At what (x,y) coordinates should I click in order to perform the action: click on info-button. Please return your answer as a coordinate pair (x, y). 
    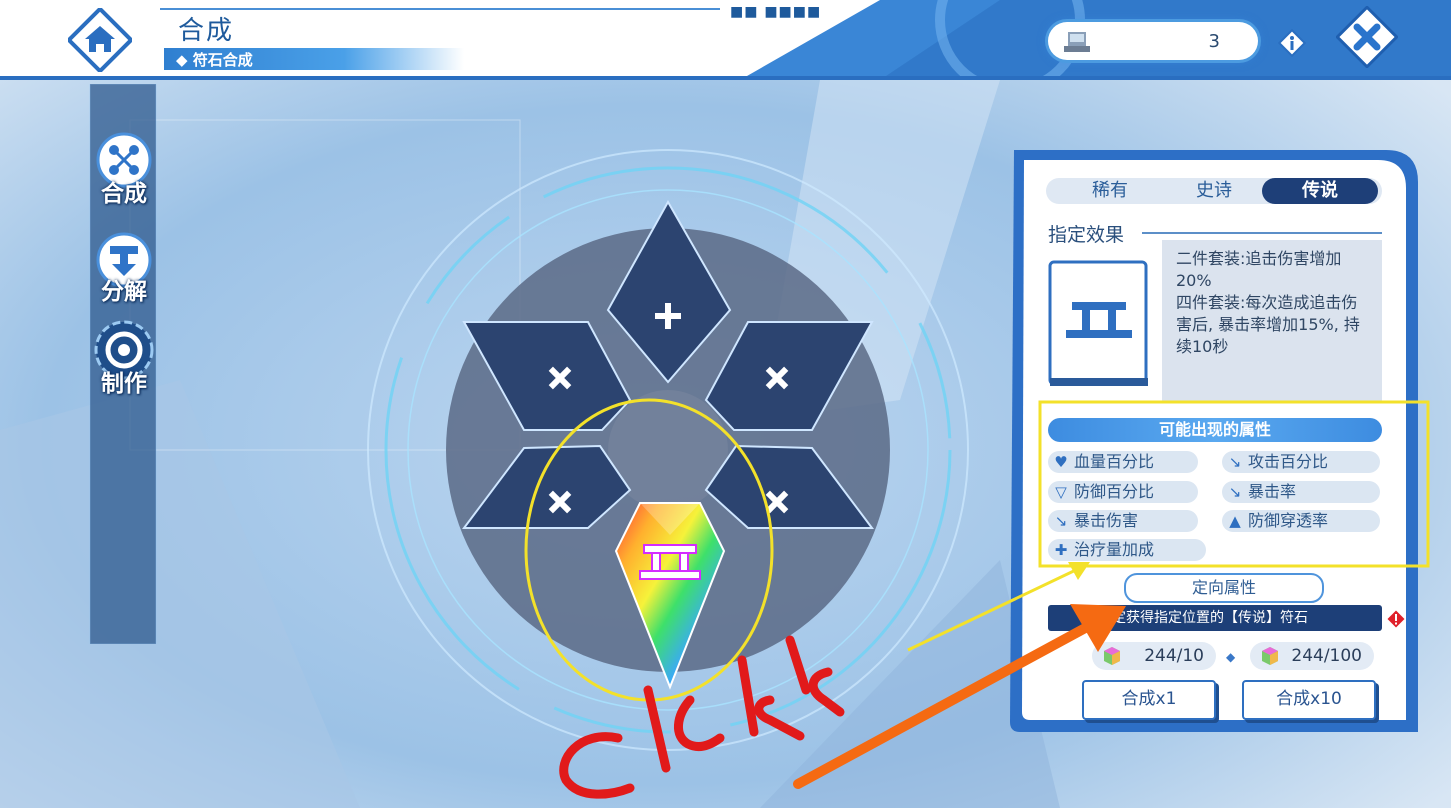
    Looking at the image, I should click on (1292, 43).